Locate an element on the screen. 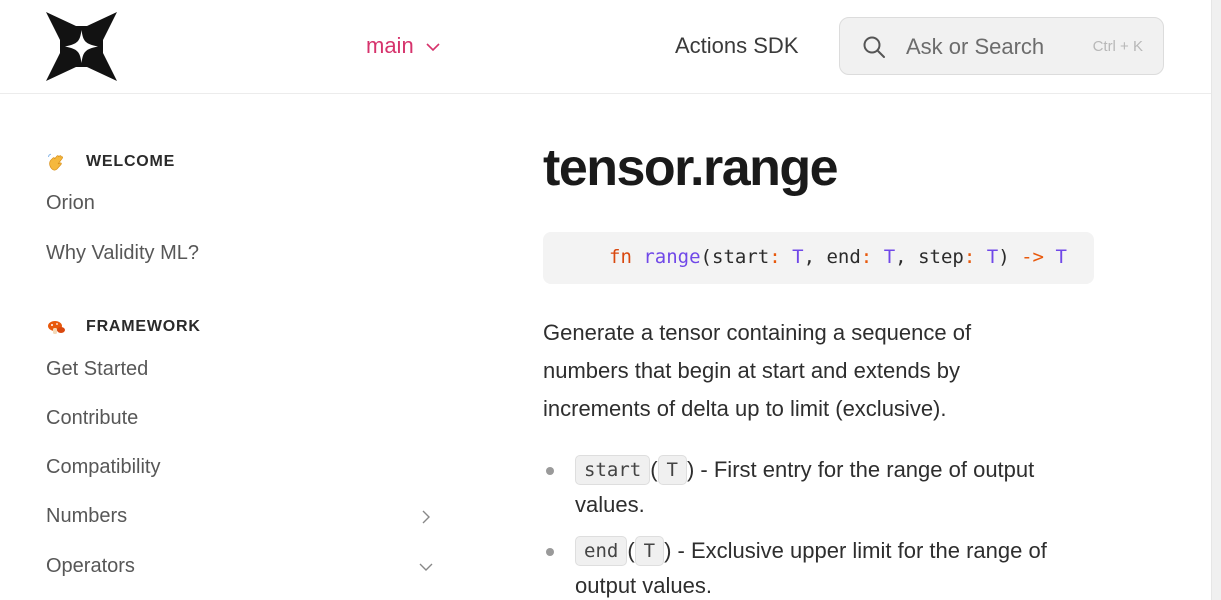 This screenshot has height=600, width=1221. signature-code: fn range(start: T, end: T, step: T) -> T is located at coordinates (838, 257).